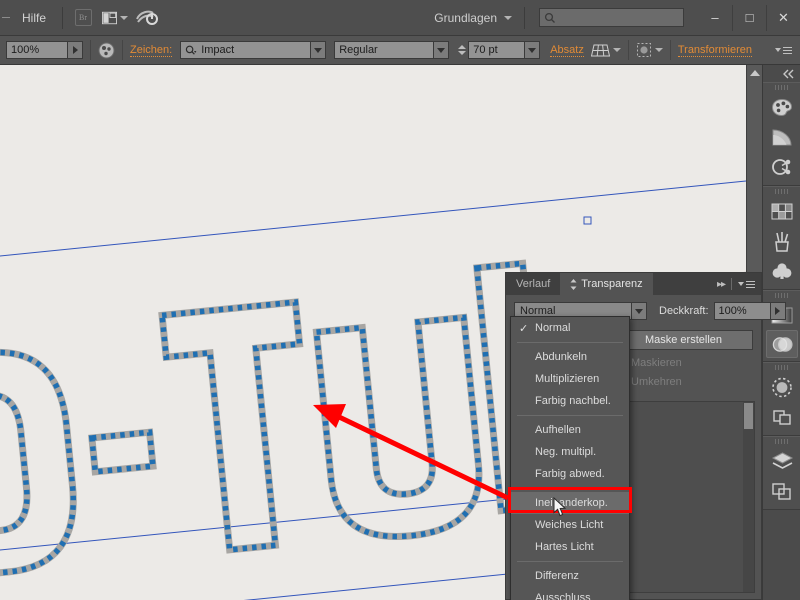  Describe the element at coordinates (639, 311) in the screenshot. I see `blend-mode-dropdown-button` at that location.